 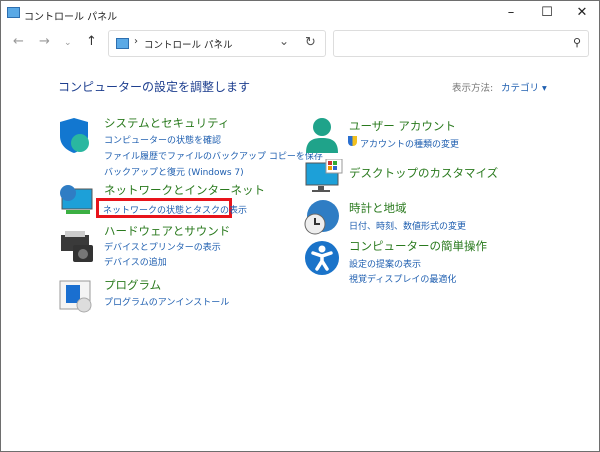 I want to click on up-button: ↑, so click(x=91, y=41).